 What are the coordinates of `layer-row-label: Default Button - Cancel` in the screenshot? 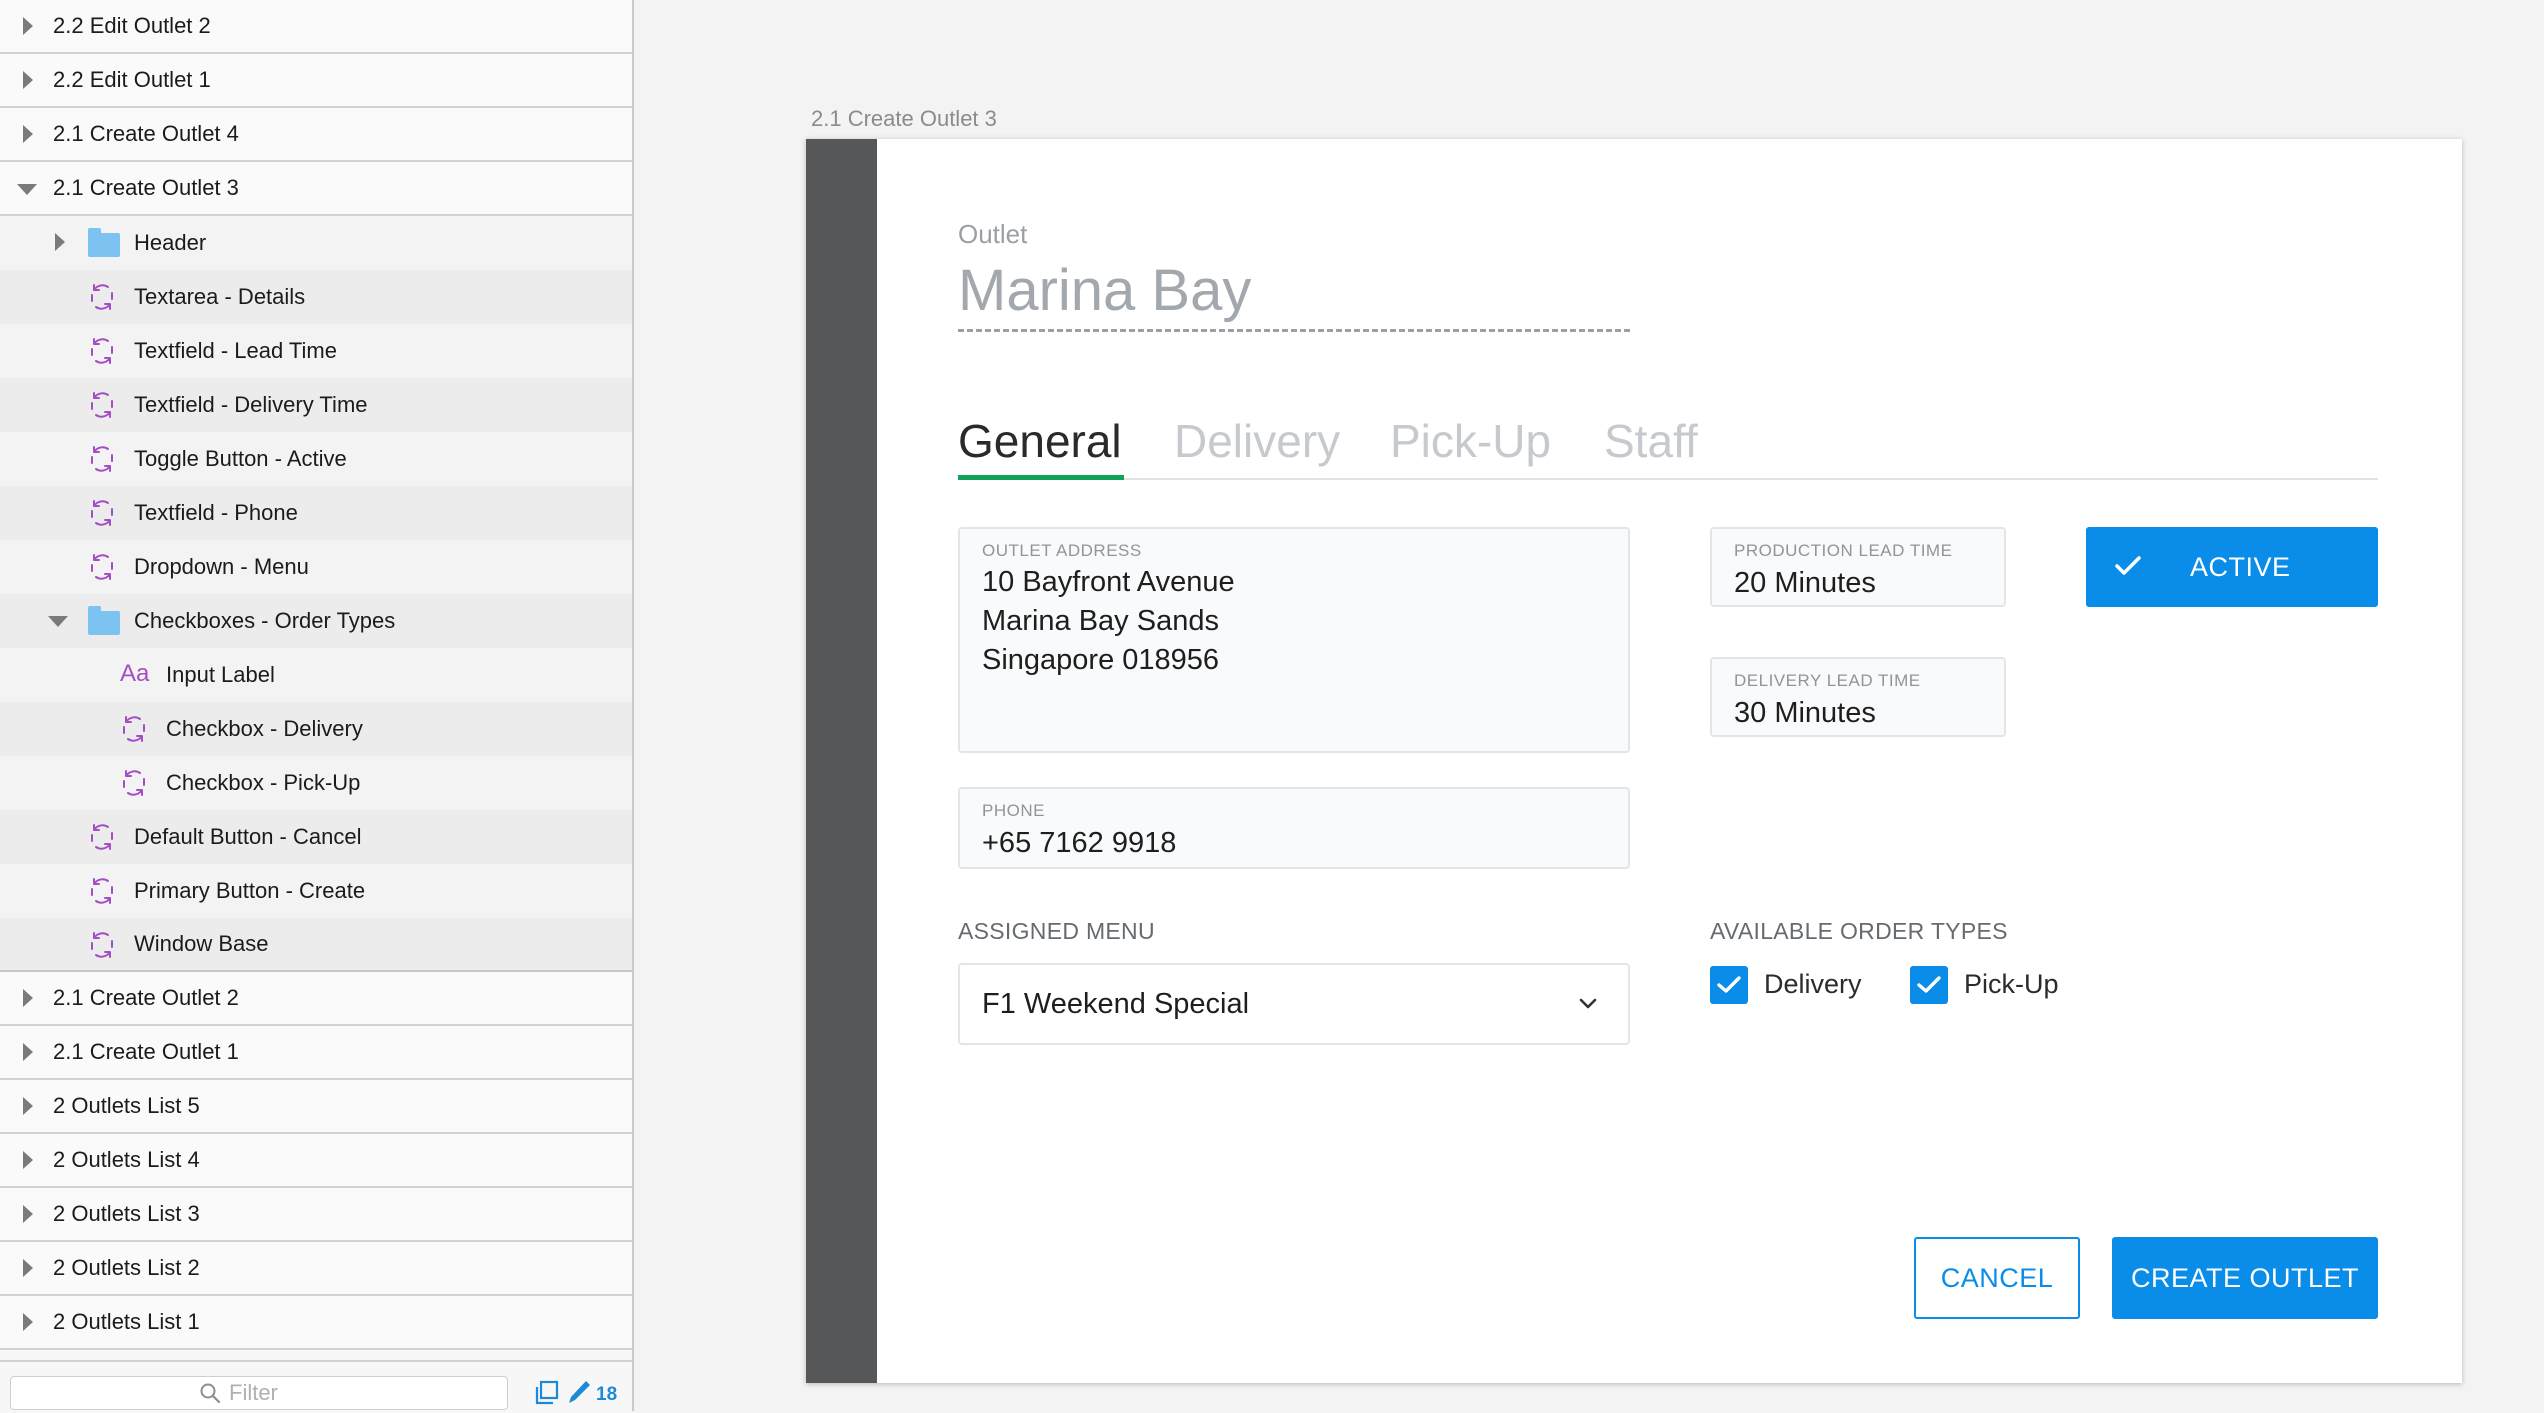 It's located at (248, 836).